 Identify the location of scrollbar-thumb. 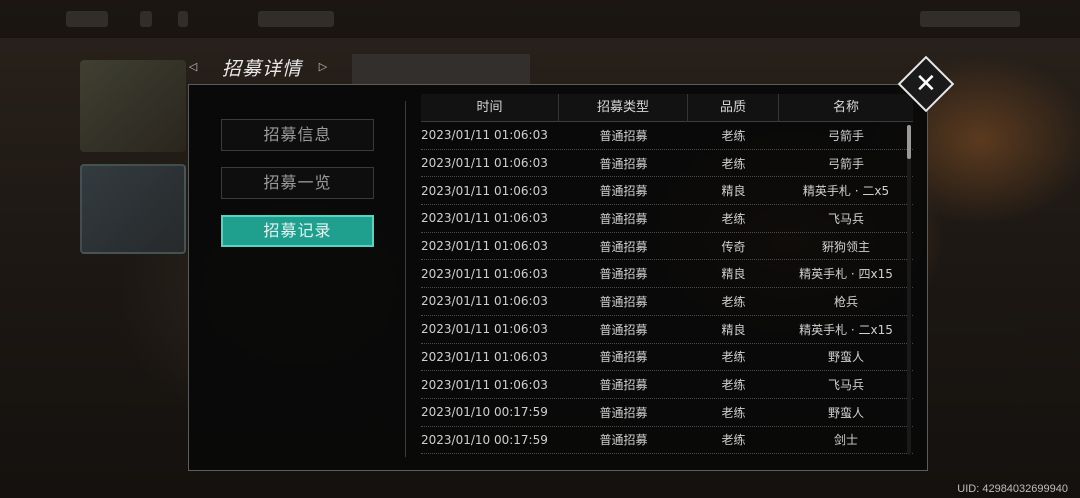
(909, 142).